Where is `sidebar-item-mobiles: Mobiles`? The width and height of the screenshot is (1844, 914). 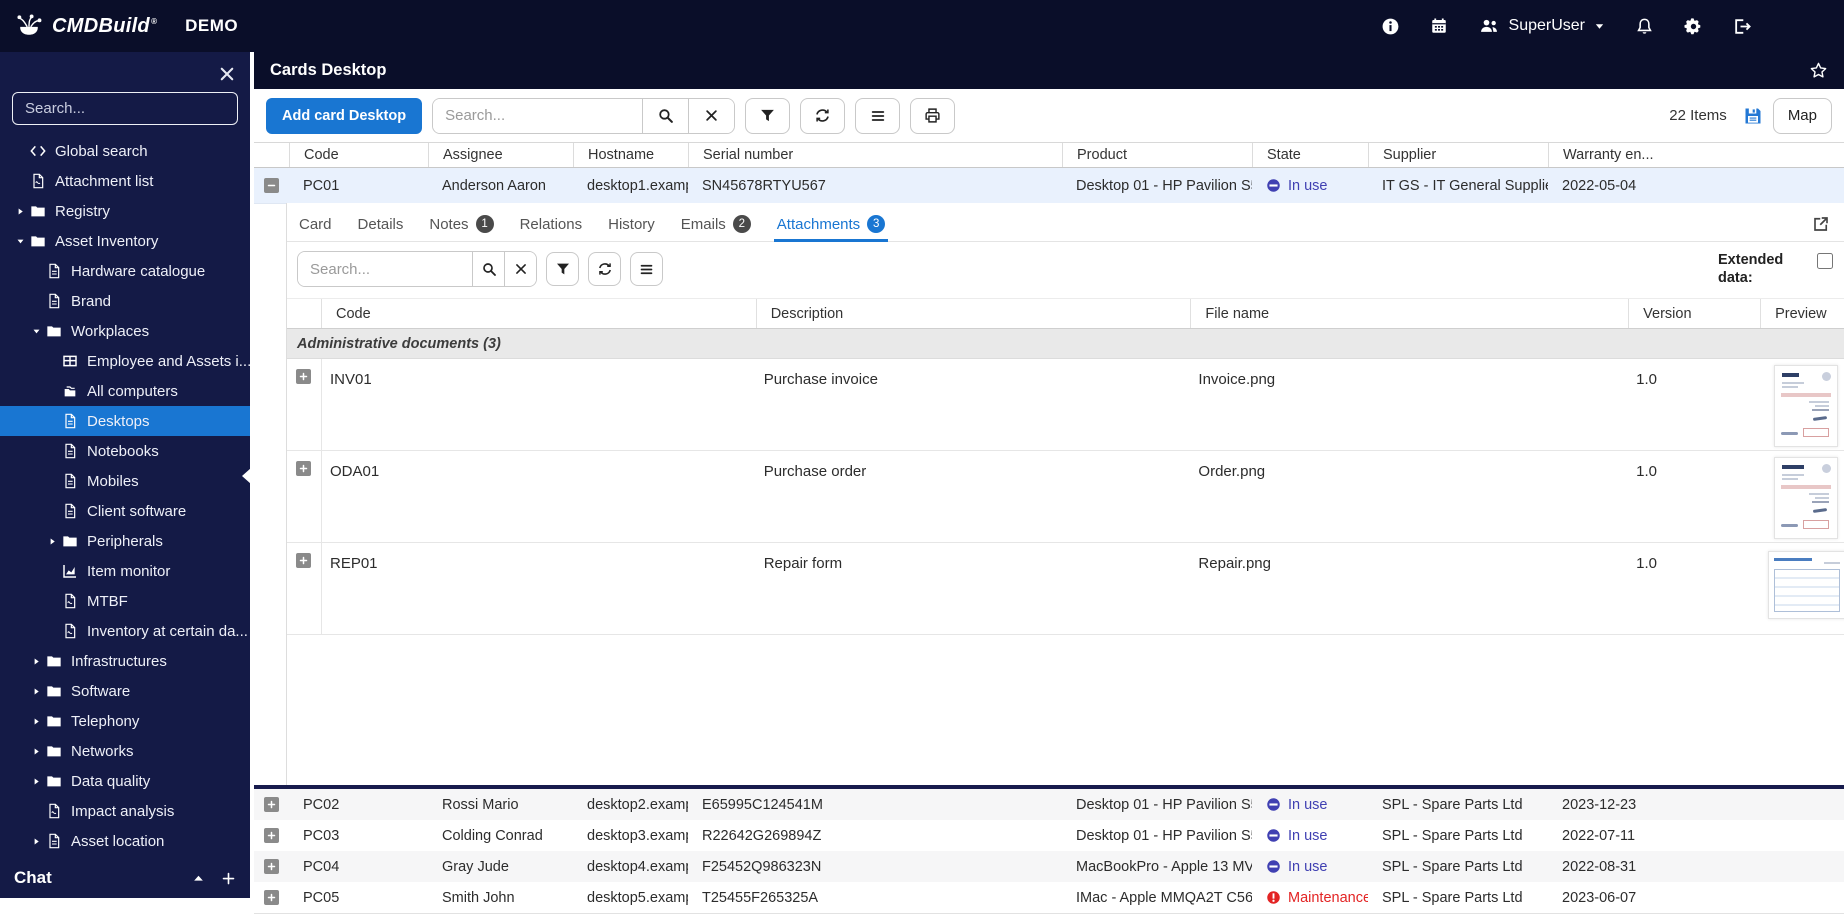
sidebar-item-mobiles: Mobiles is located at coordinates (125, 481).